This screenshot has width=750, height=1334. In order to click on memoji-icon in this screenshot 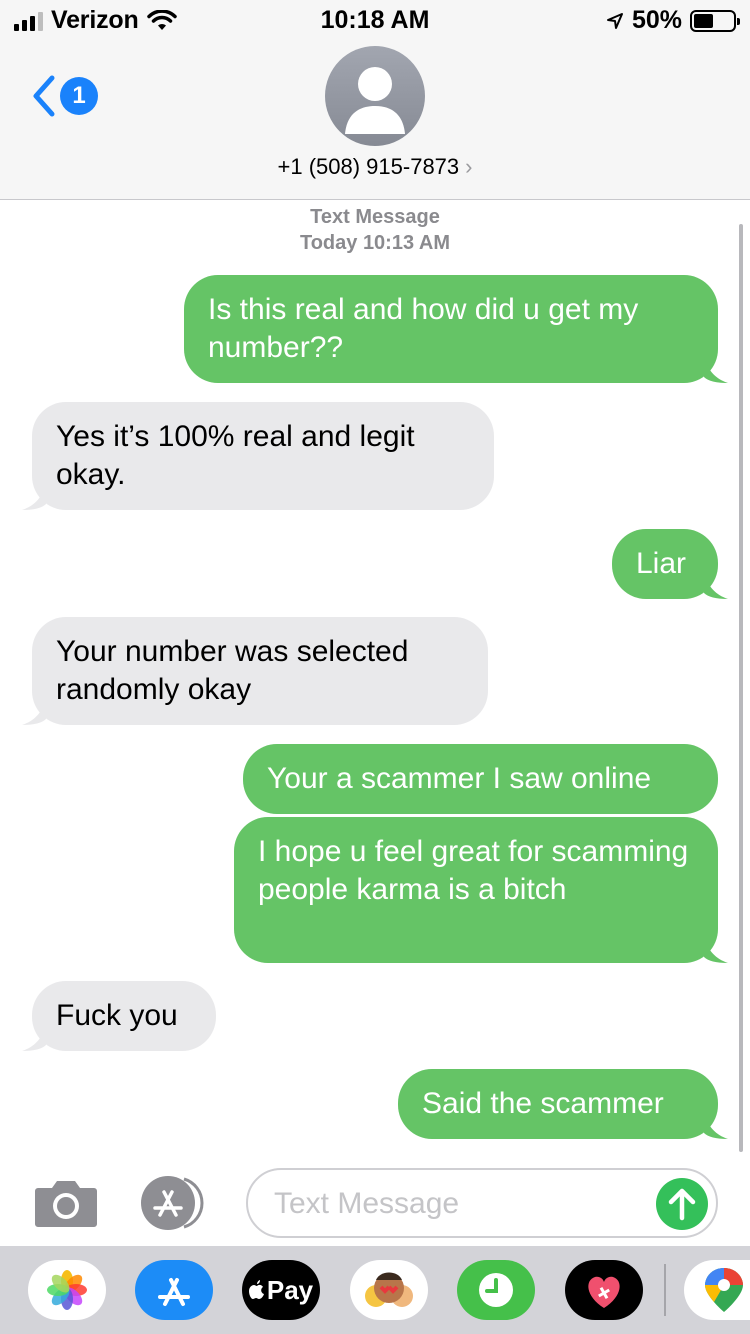, I will do `click(389, 1289)`.